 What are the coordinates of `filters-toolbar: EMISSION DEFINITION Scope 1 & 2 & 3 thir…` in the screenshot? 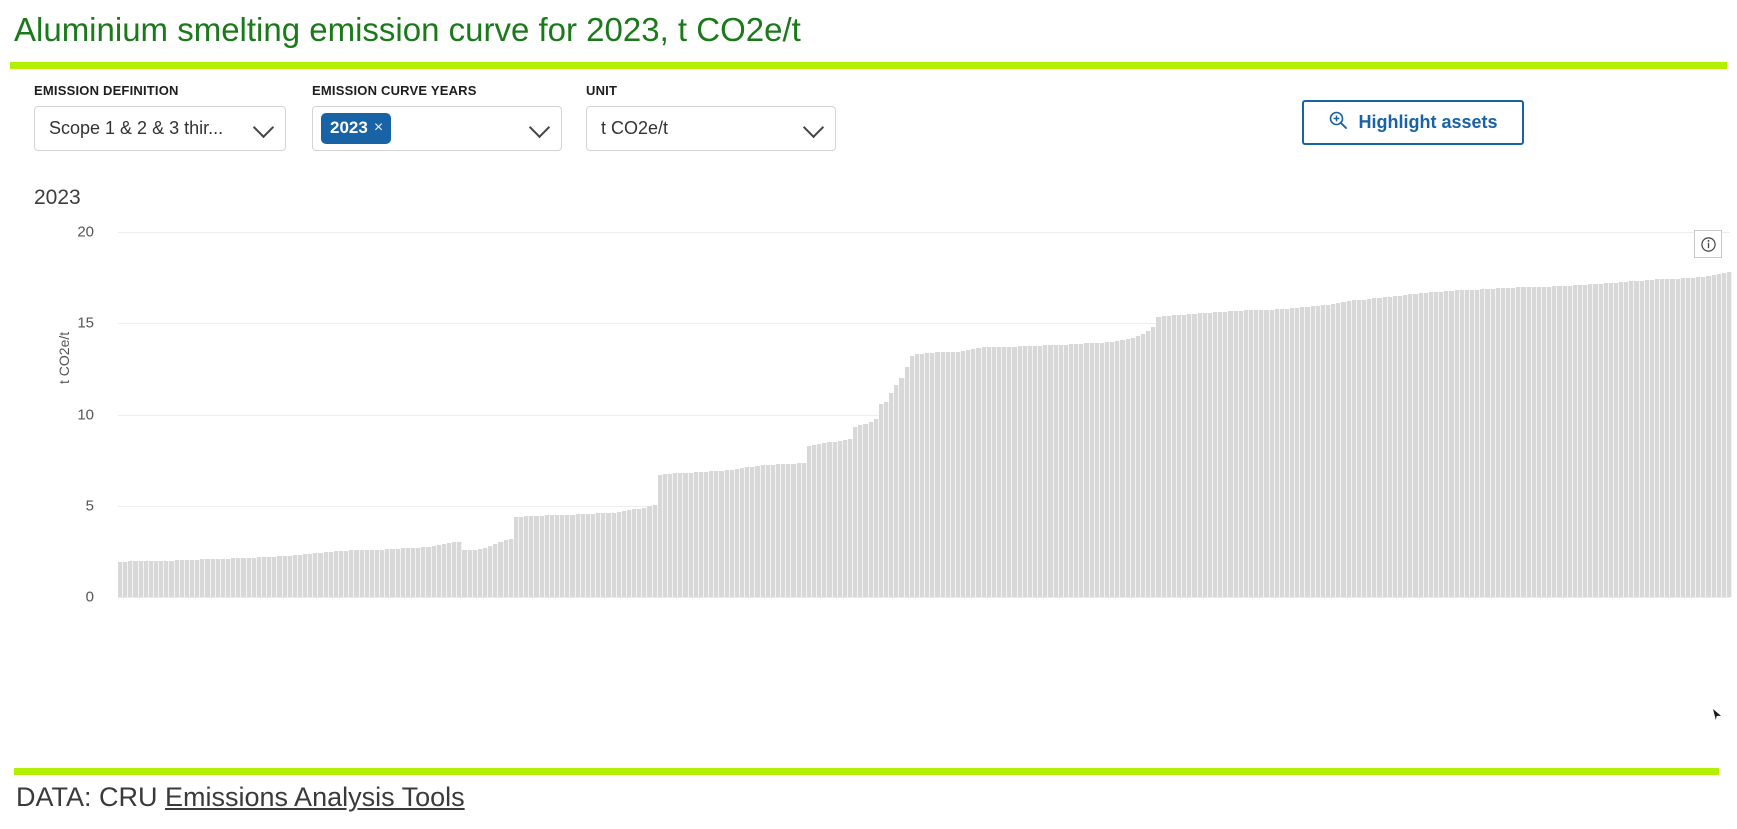 It's located at (868, 121).